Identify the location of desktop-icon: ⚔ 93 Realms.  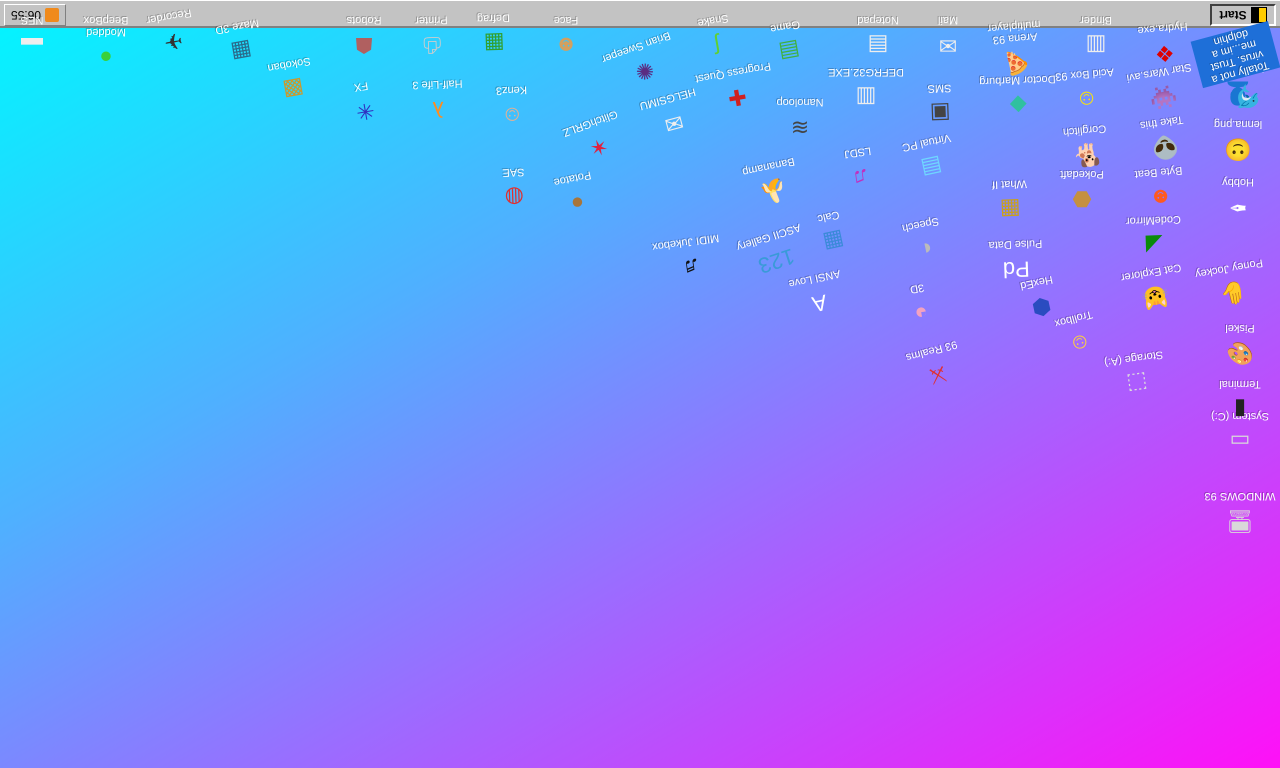
(936, 368).